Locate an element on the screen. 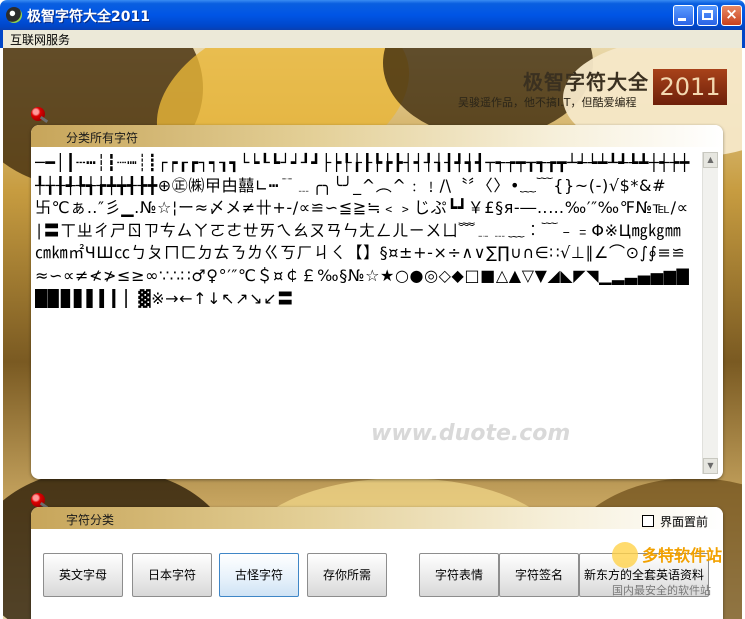 Image resolution: width=745 pixels, height=619 pixels. menu-bar: 互联网服务 is located at coordinates (372, 39).